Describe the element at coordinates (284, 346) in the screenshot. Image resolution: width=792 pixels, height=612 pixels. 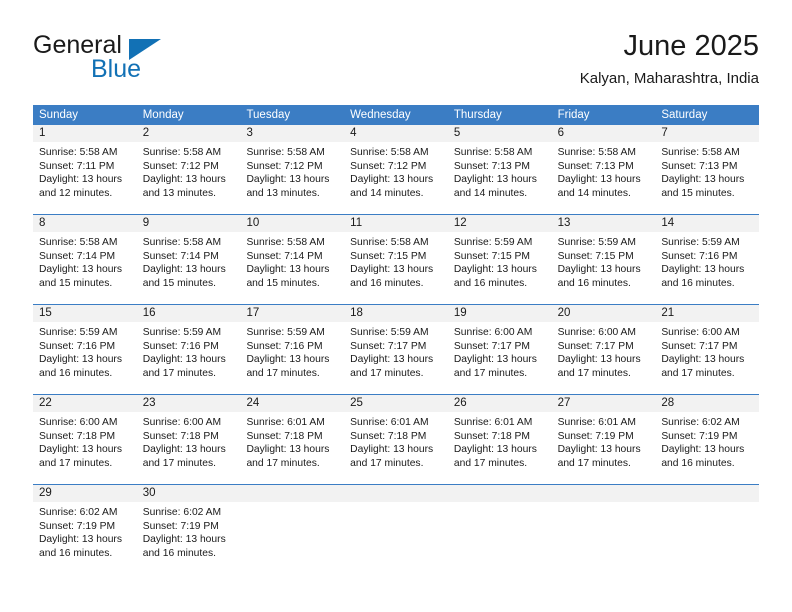
I see `sunset-text: Sunset: 7:16 PM` at that location.